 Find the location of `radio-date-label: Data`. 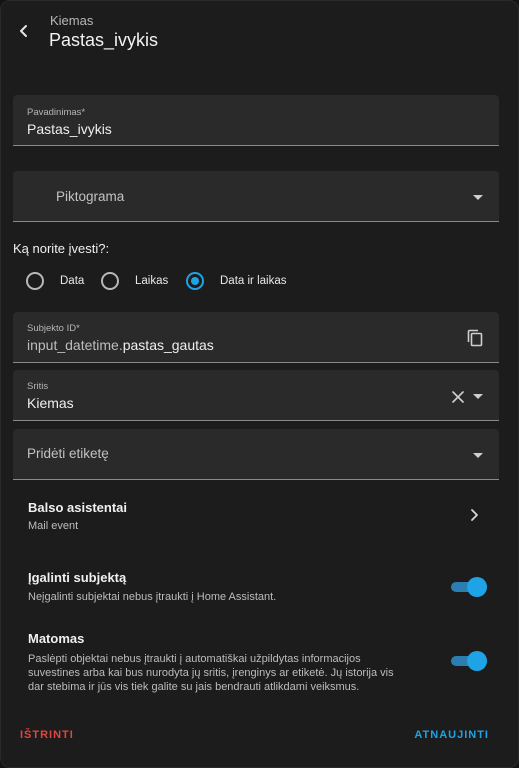

radio-date-label: Data is located at coordinates (72, 281).